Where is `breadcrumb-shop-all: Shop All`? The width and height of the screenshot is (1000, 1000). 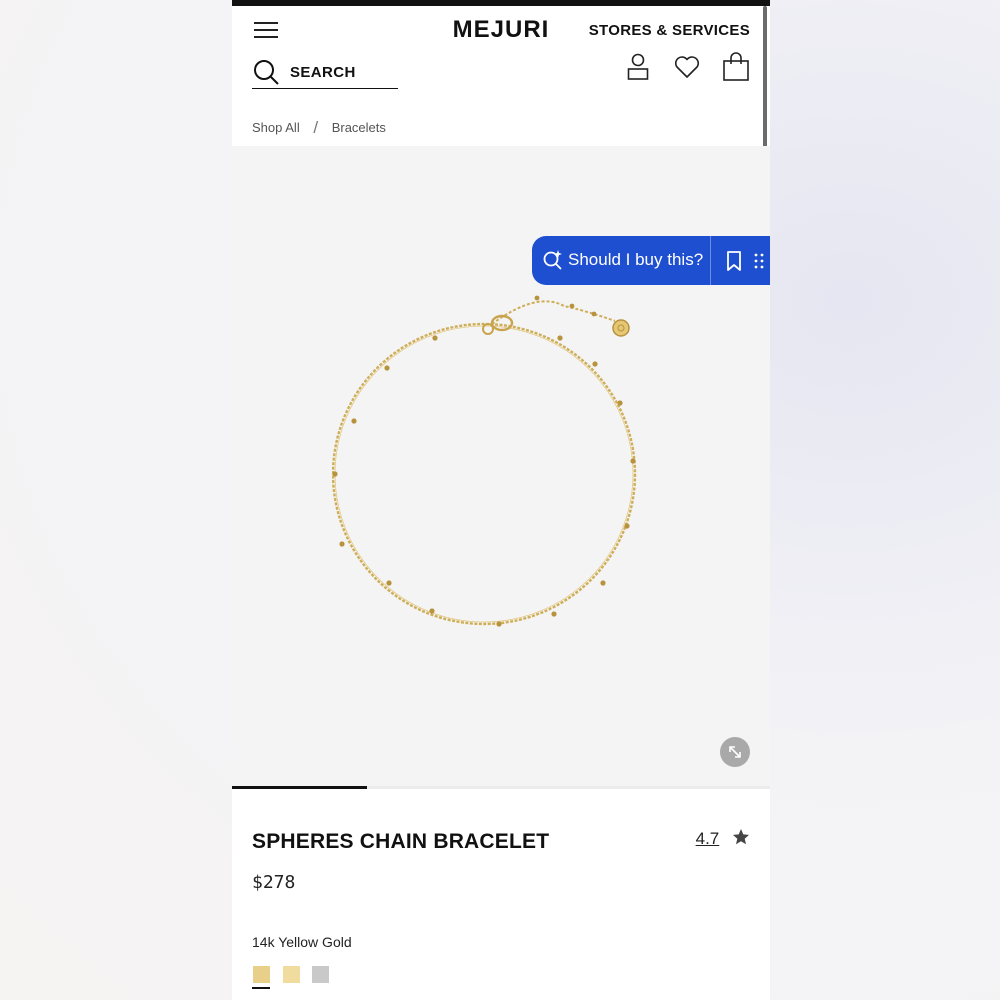
breadcrumb-shop-all: Shop All is located at coordinates (276, 127).